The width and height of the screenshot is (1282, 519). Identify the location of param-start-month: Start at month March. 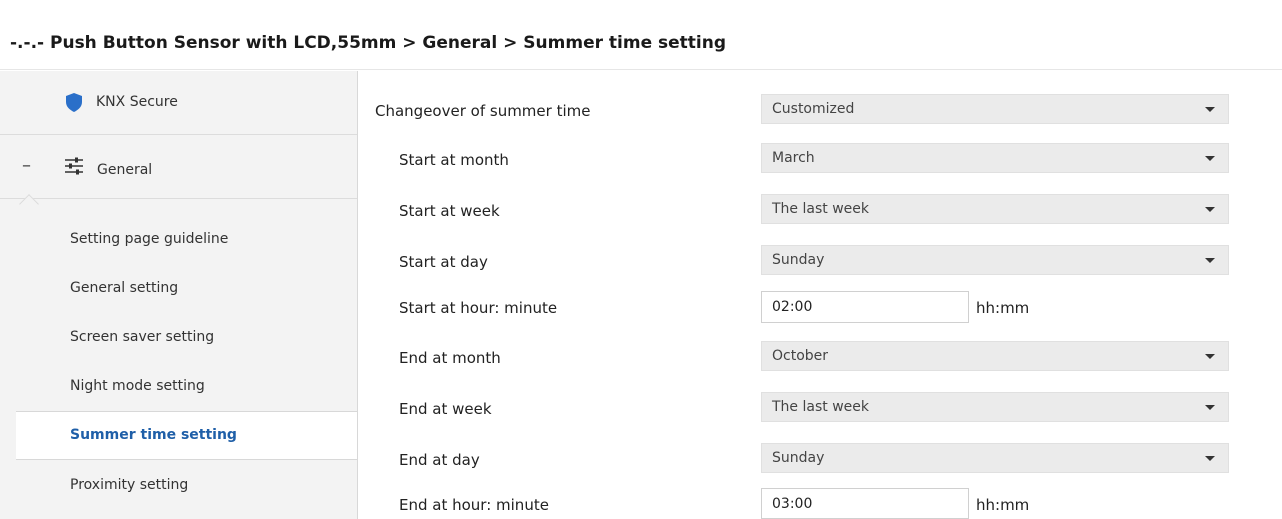
(820, 159).